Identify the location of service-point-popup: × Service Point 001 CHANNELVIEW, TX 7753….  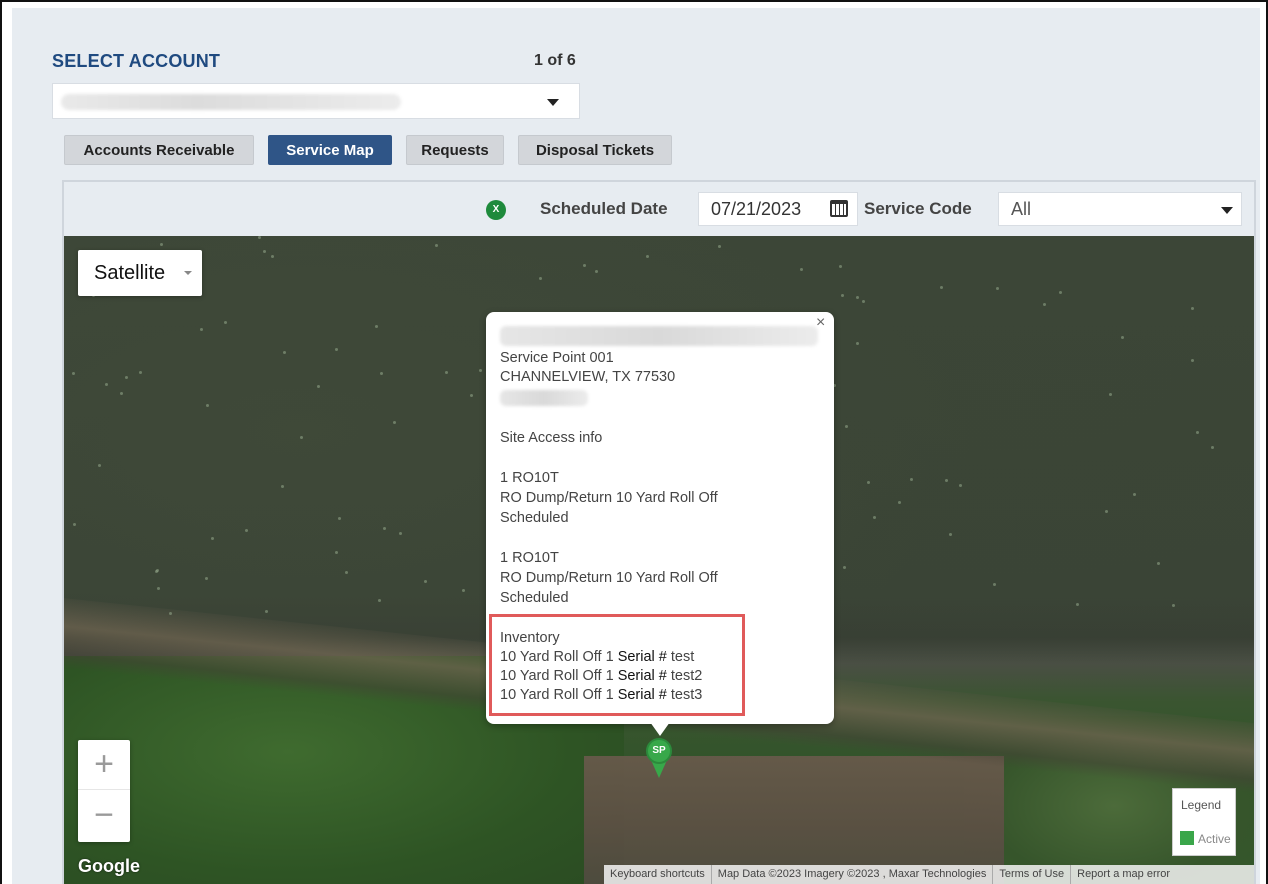
(660, 524).